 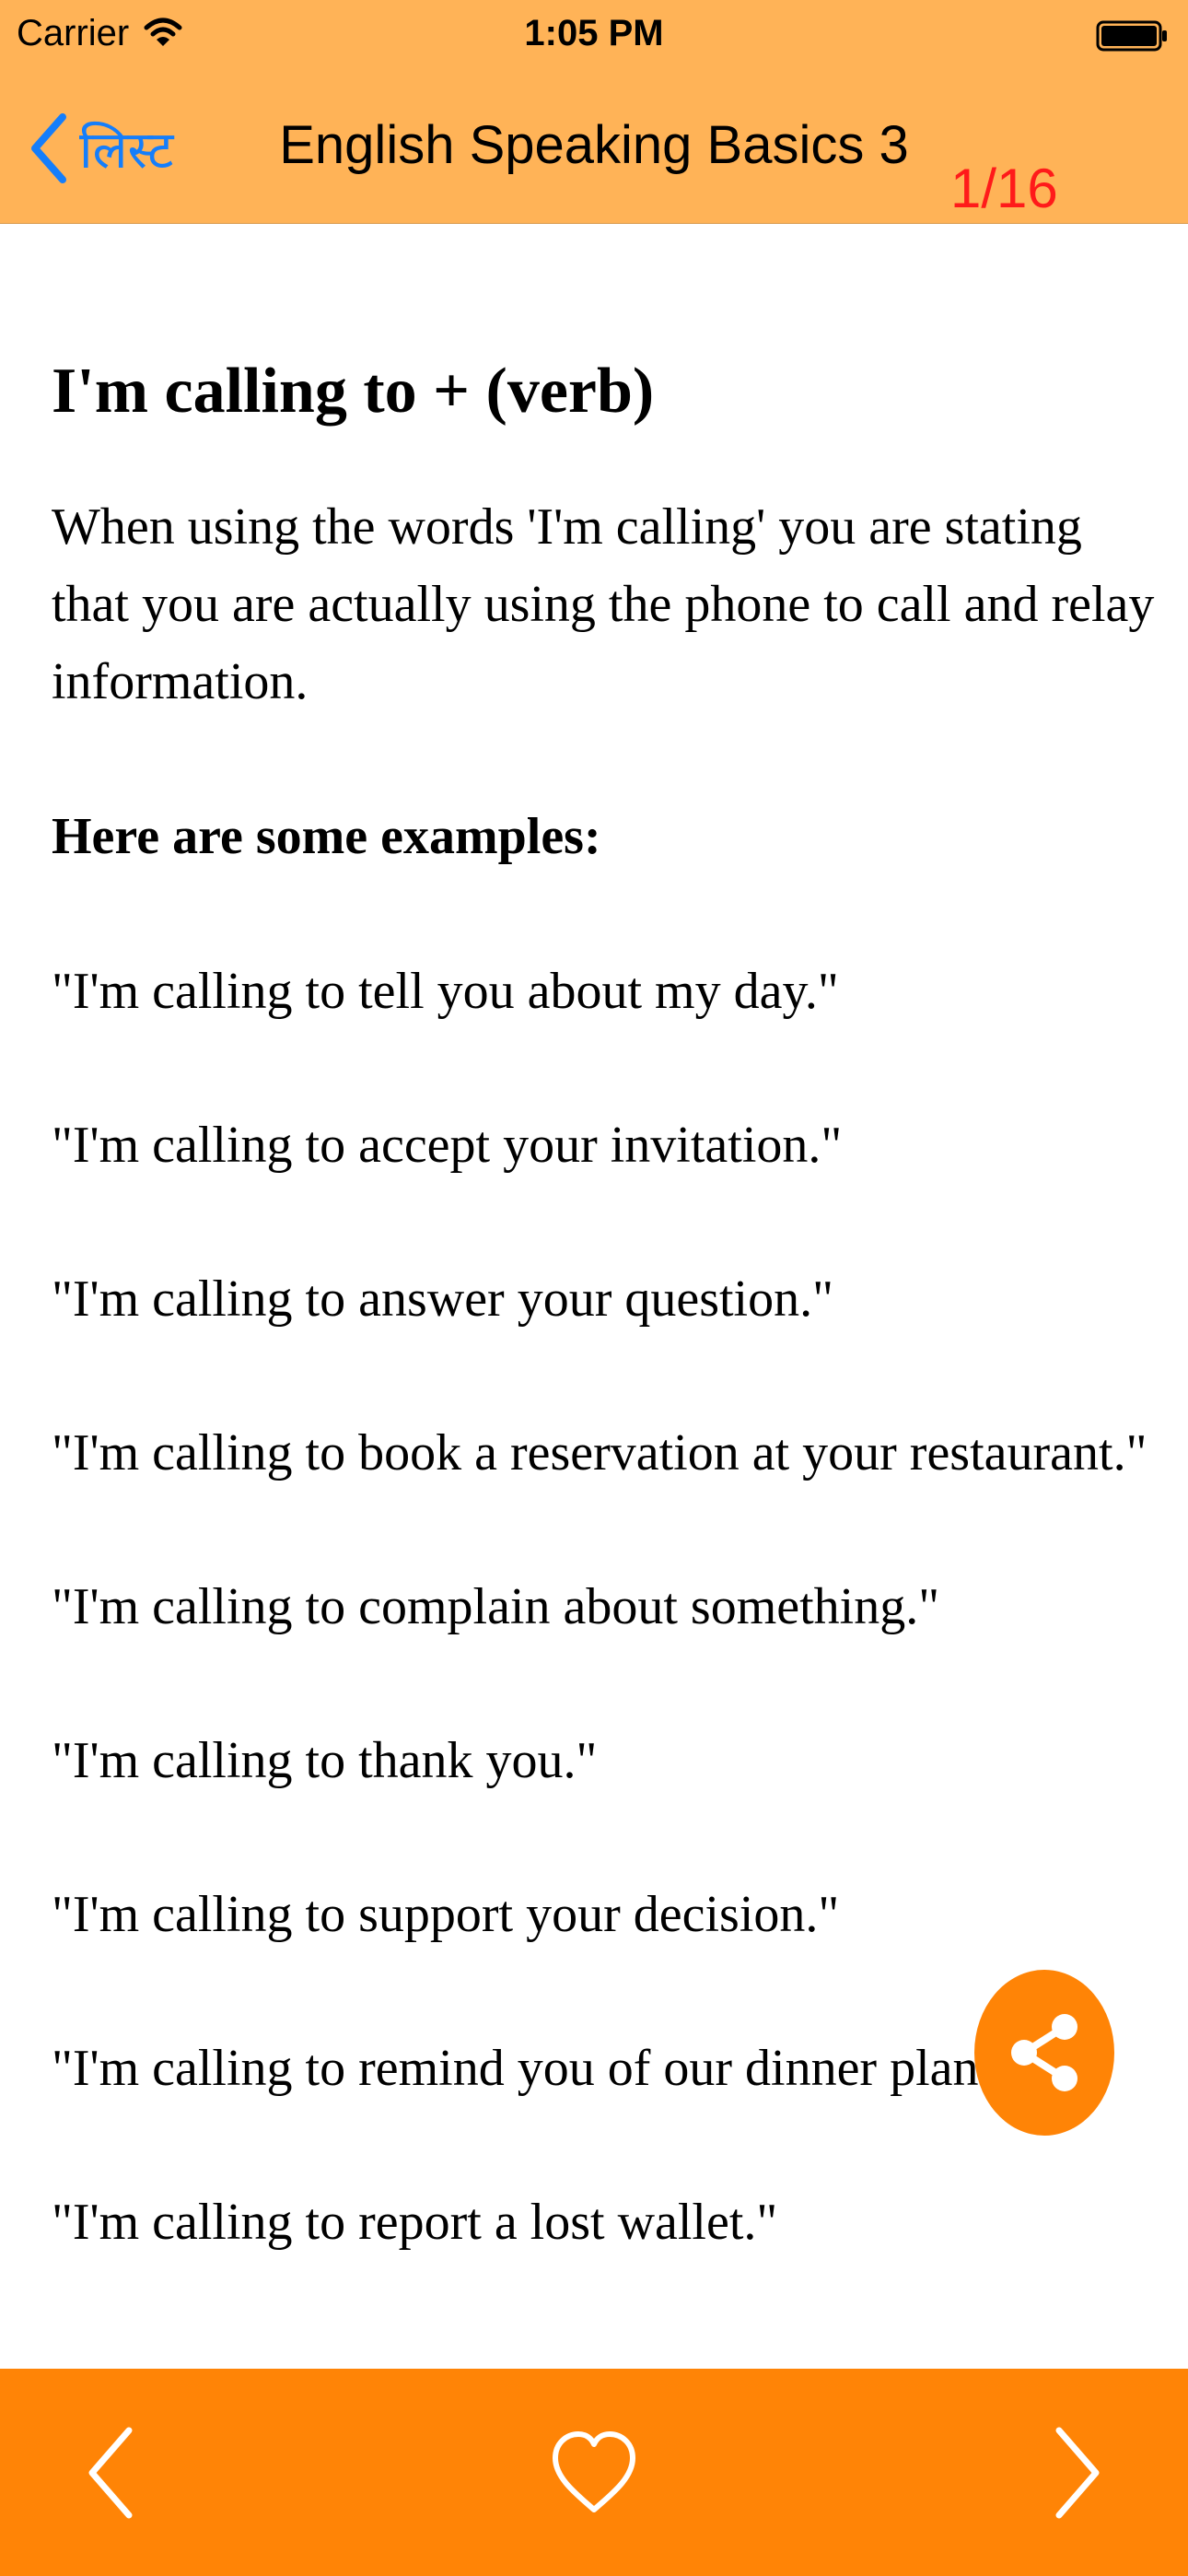 I want to click on navigation-bar: लिस्ट English Speaking Basics 3 1/16, so click(x=594, y=149).